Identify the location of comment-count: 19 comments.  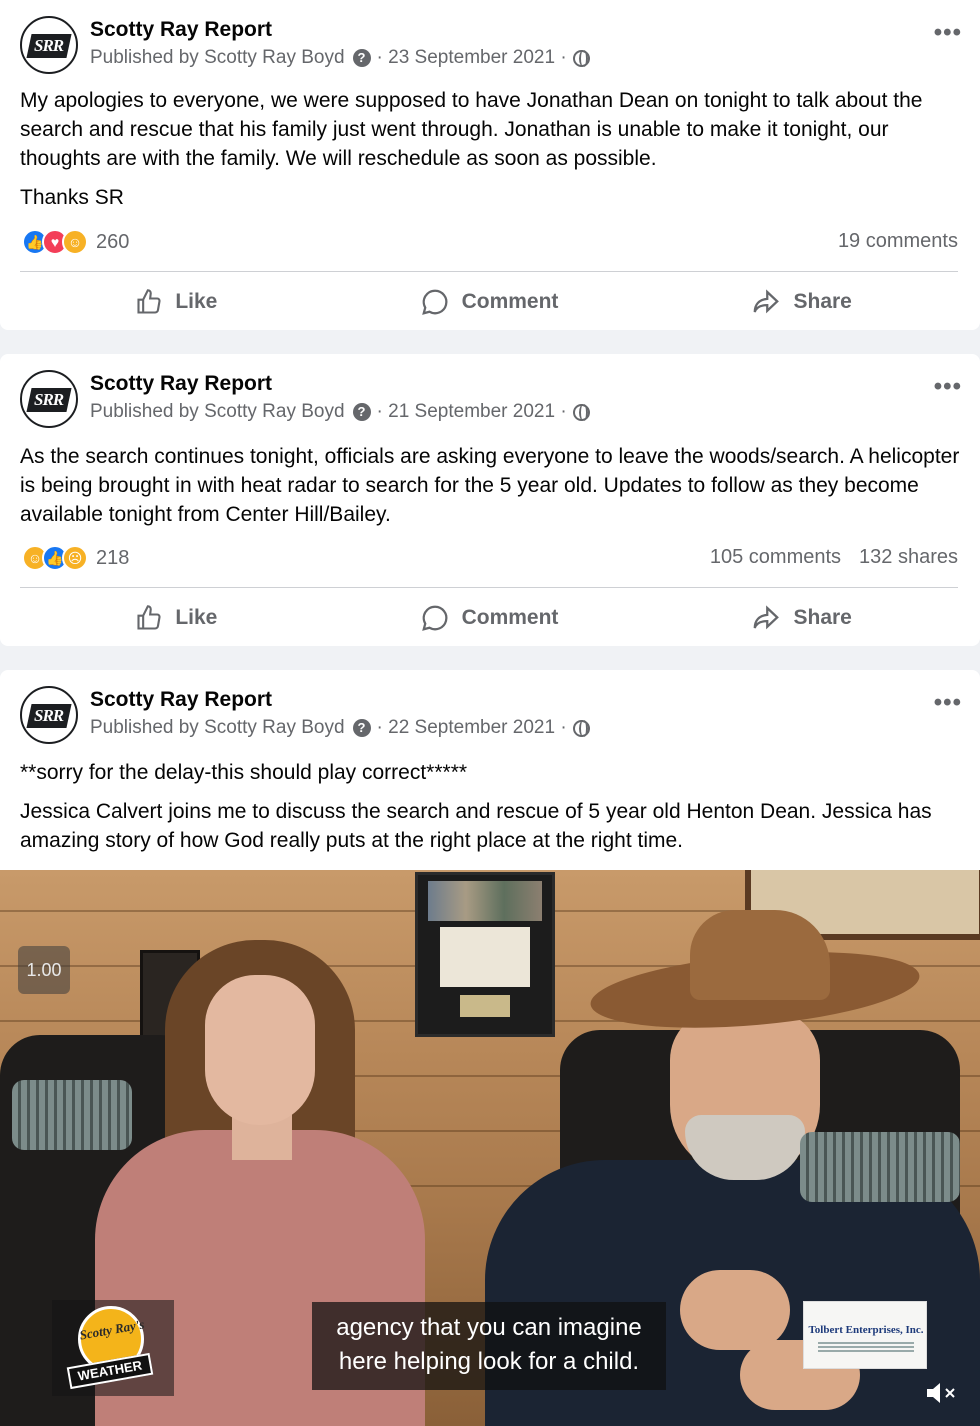
(898, 241).